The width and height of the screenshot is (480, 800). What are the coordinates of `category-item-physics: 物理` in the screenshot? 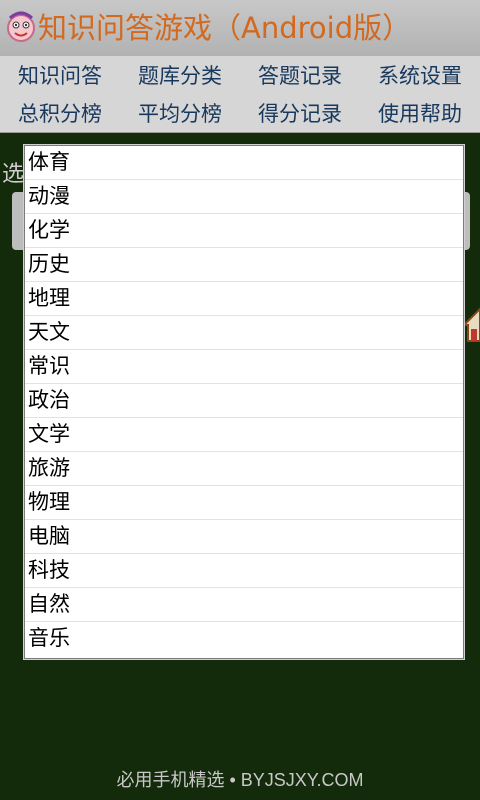 It's located at (244, 503).